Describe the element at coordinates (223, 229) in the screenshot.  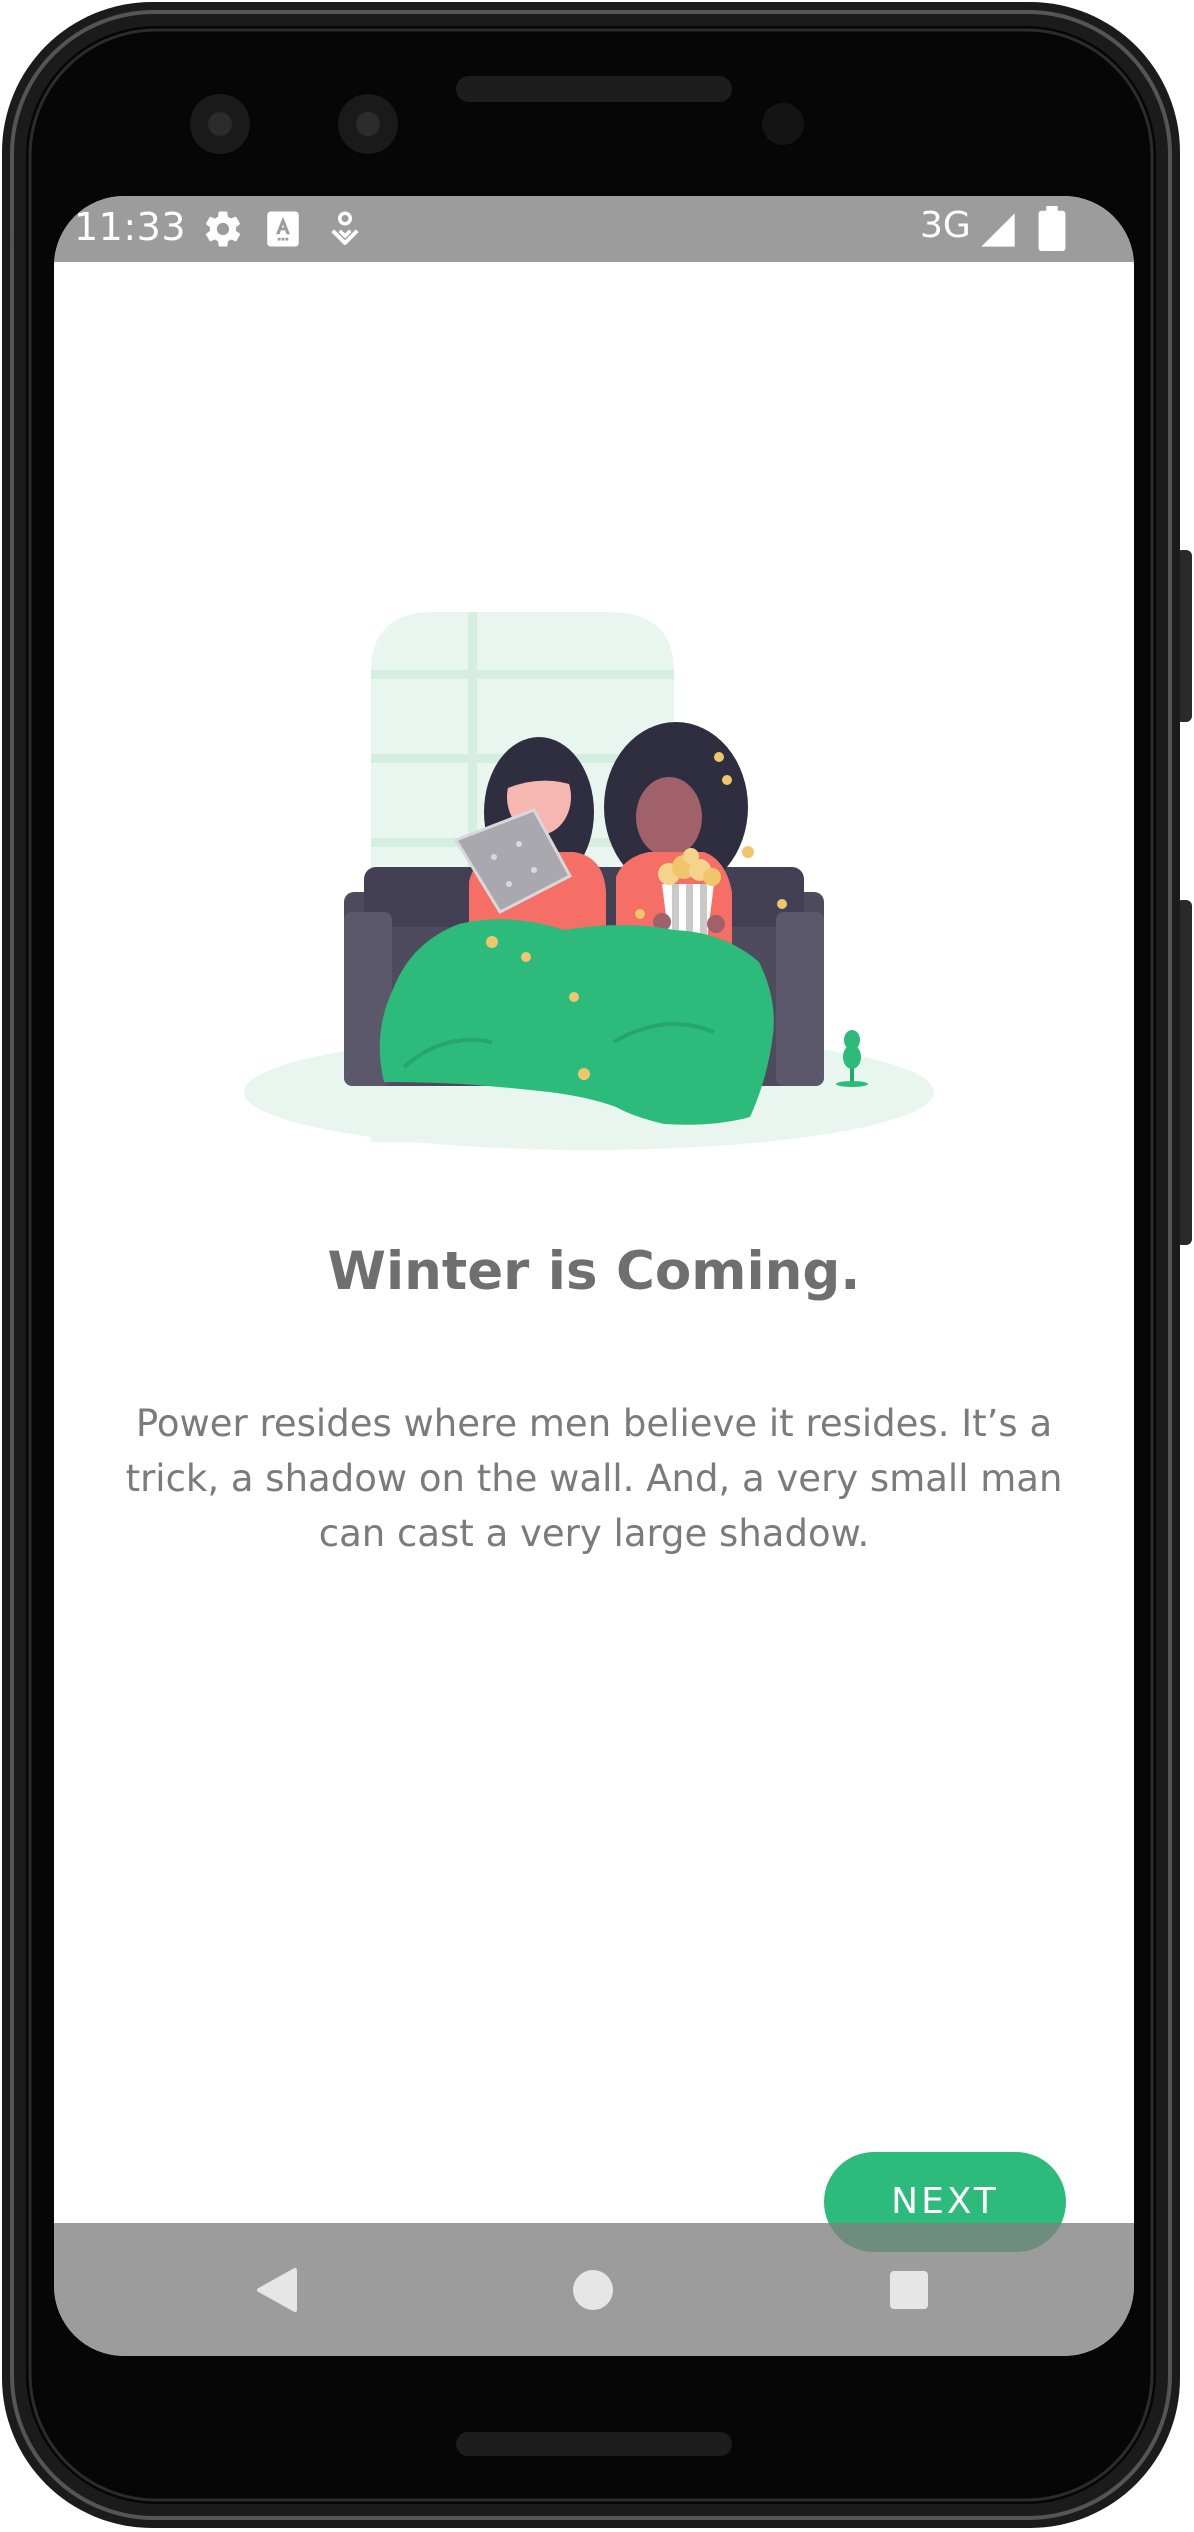
I see `settings-icon` at that location.